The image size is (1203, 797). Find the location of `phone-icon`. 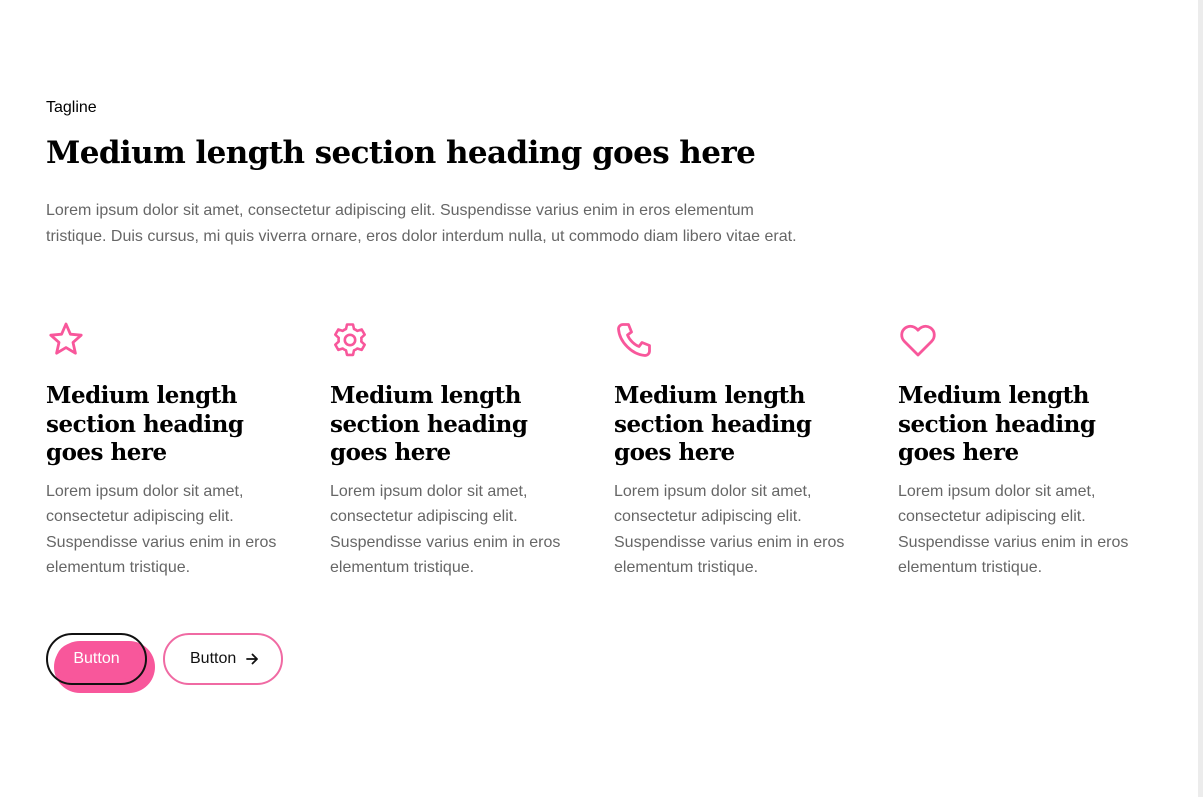

phone-icon is located at coordinates (634, 340).